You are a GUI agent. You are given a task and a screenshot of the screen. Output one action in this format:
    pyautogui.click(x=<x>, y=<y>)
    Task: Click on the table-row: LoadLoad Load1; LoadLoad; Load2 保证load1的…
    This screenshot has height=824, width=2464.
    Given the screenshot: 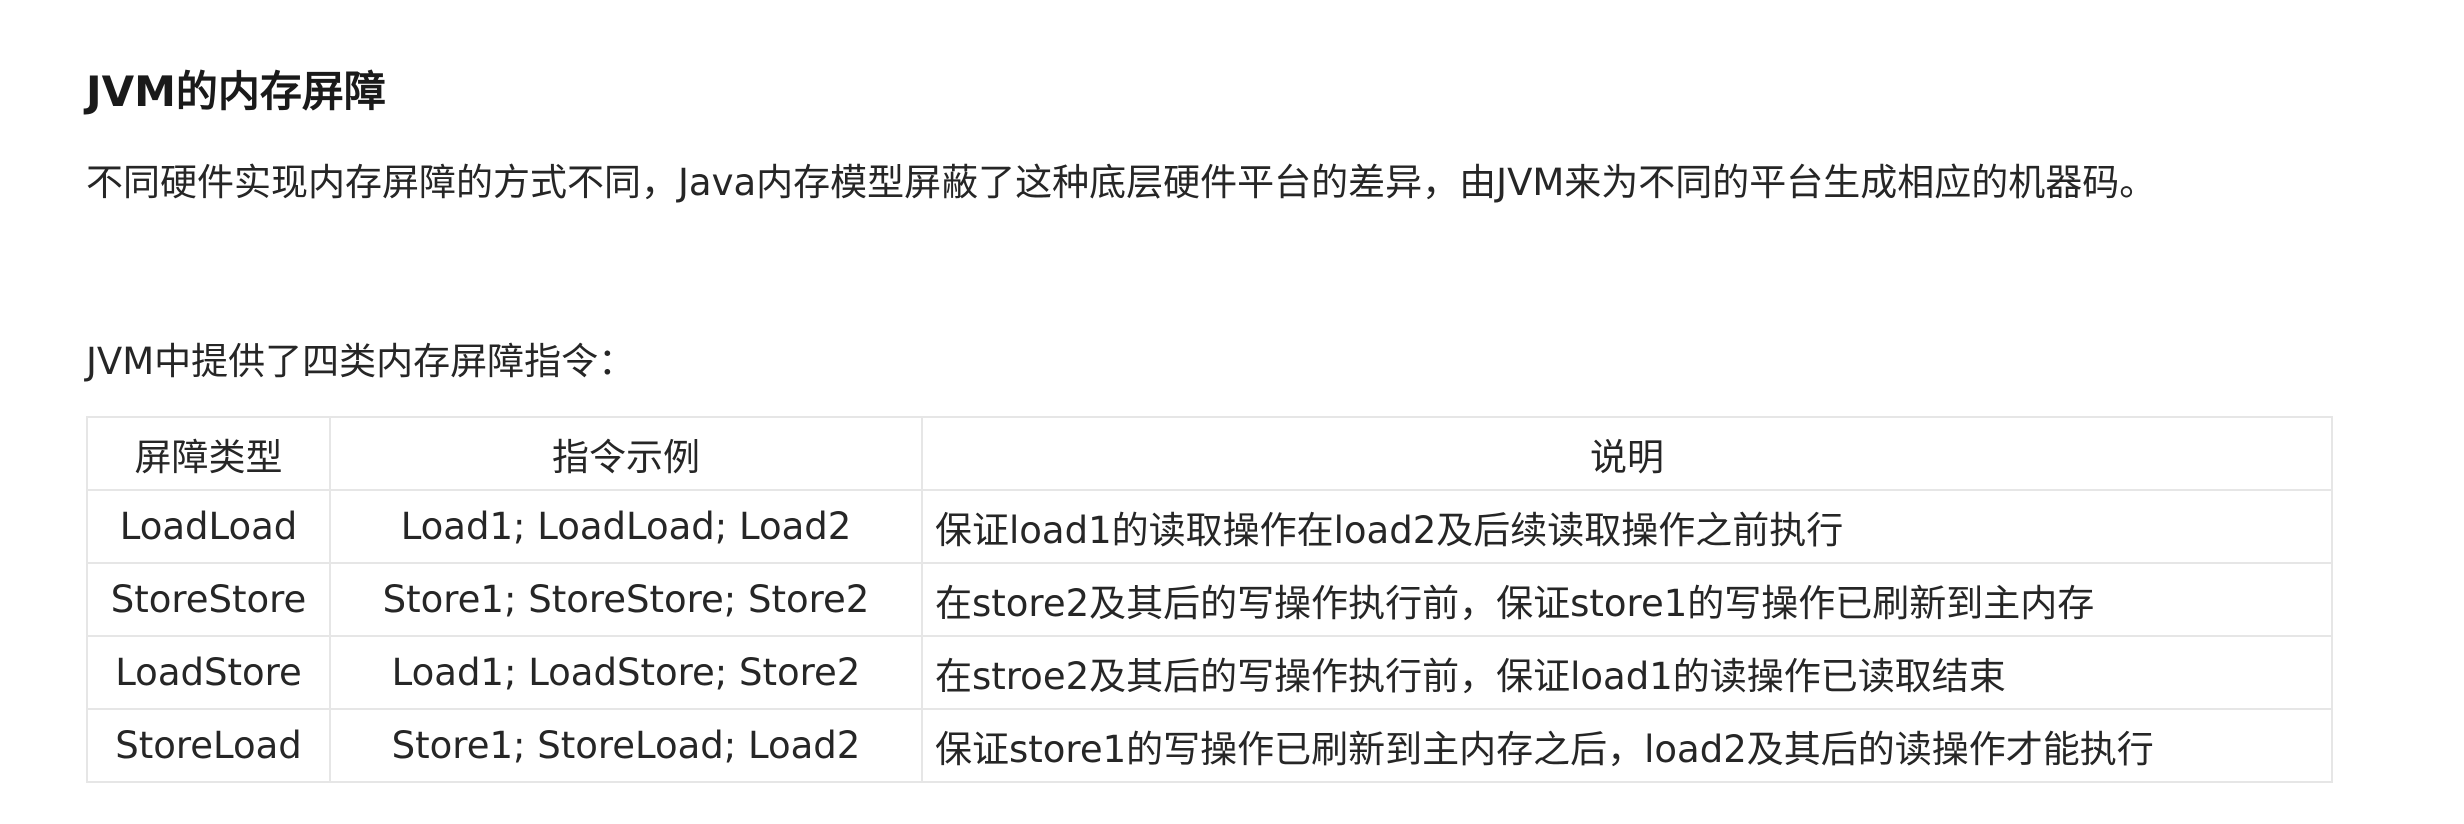 What is the action you would take?
    pyautogui.click(x=1209, y=526)
    